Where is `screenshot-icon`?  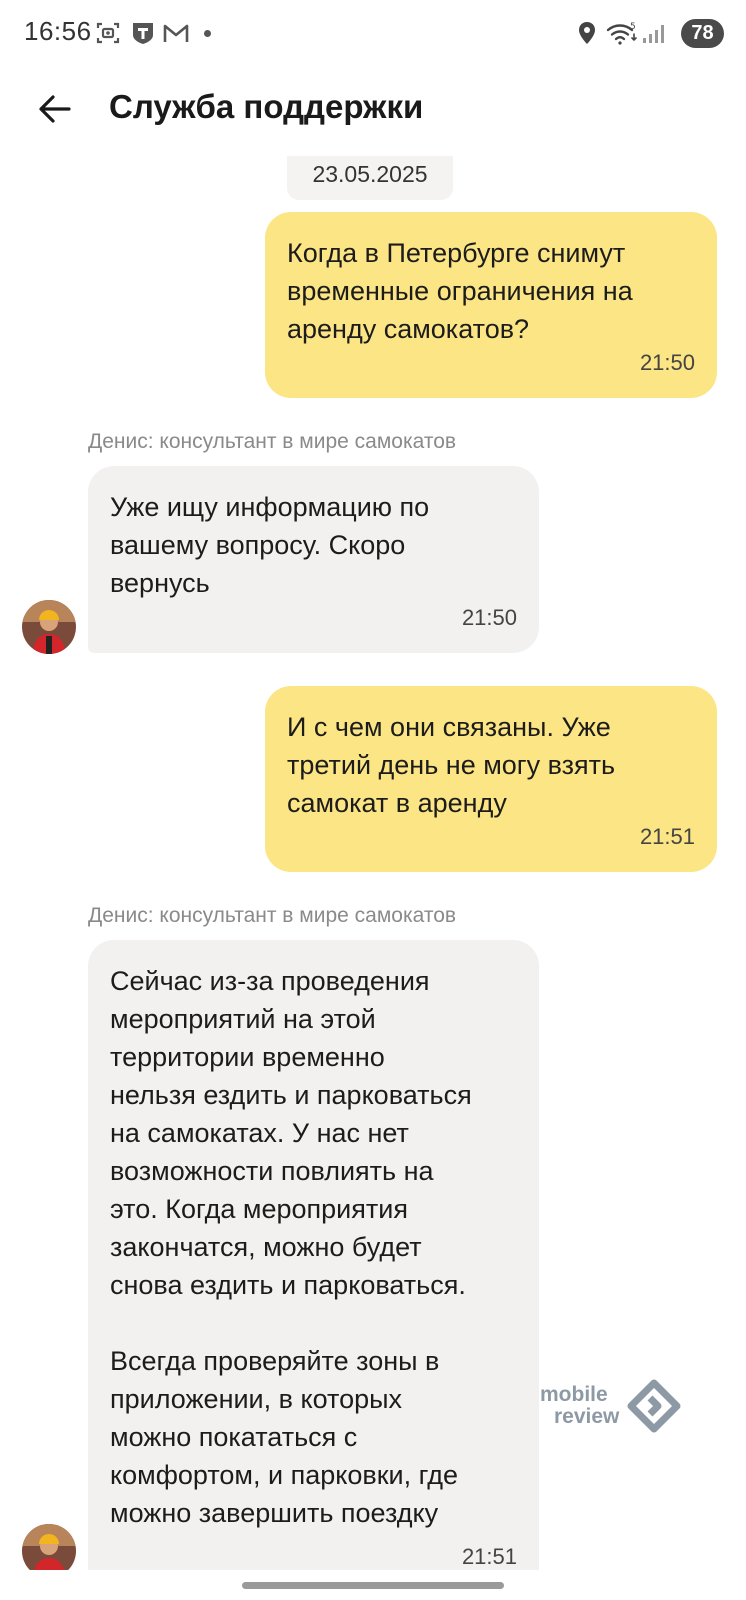 screenshot-icon is located at coordinates (108, 33).